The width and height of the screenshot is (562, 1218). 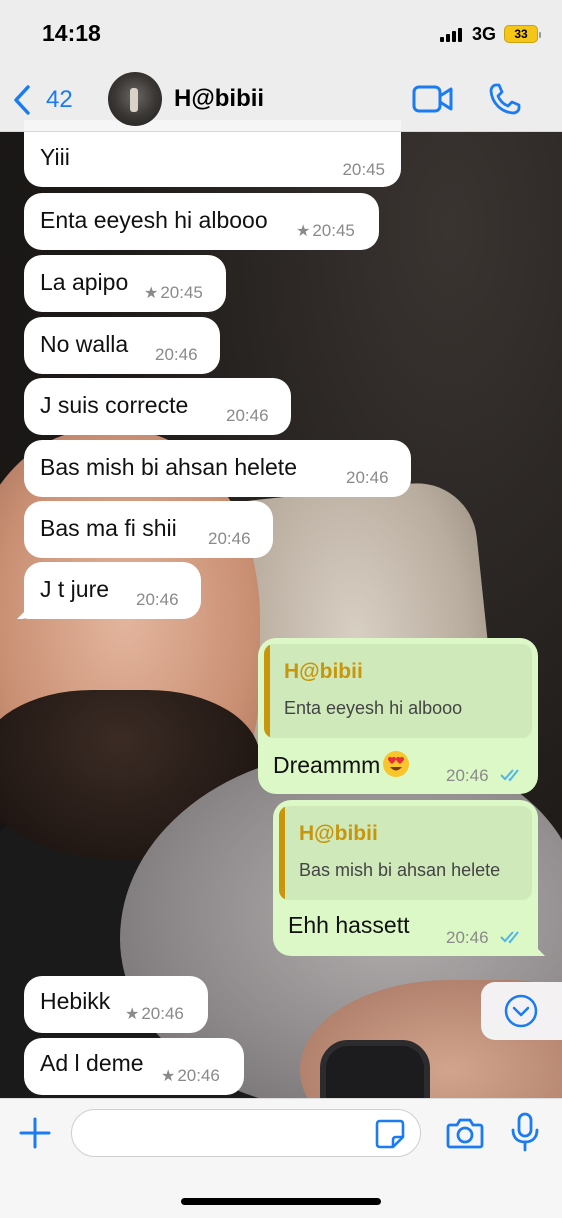 What do you see at coordinates (525, 1132) in the screenshot?
I see `microphone-icon` at bounding box center [525, 1132].